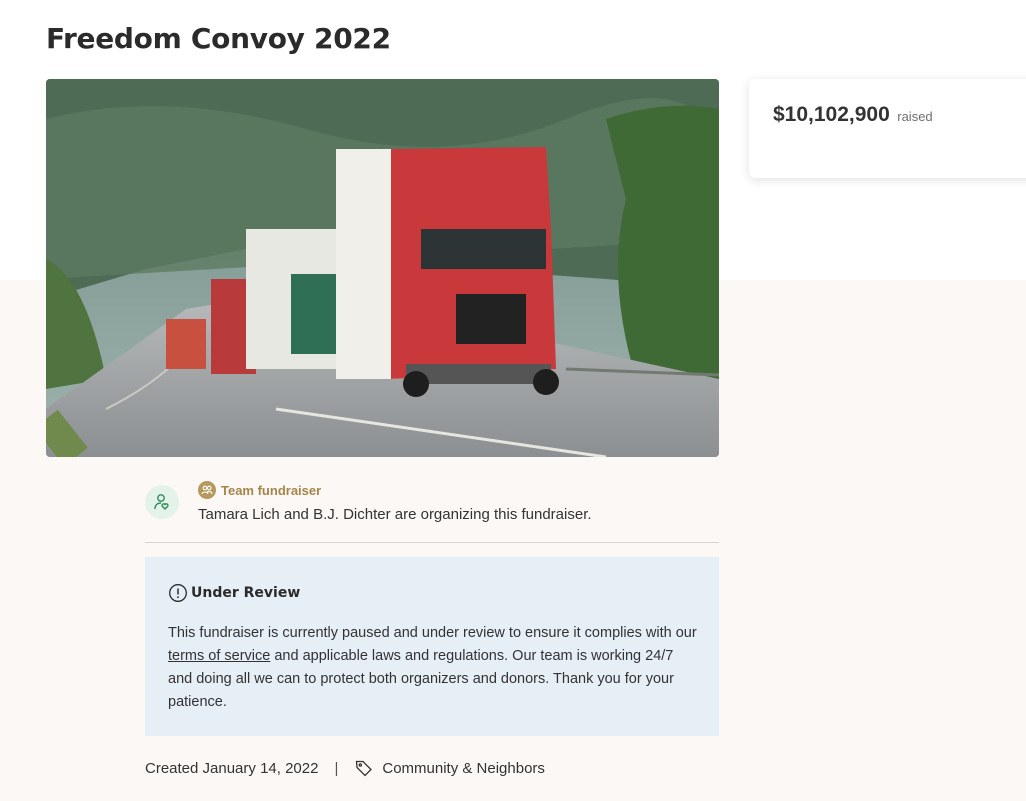  Describe the element at coordinates (915, 116) in the screenshot. I see `amount-label: raised` at that location.